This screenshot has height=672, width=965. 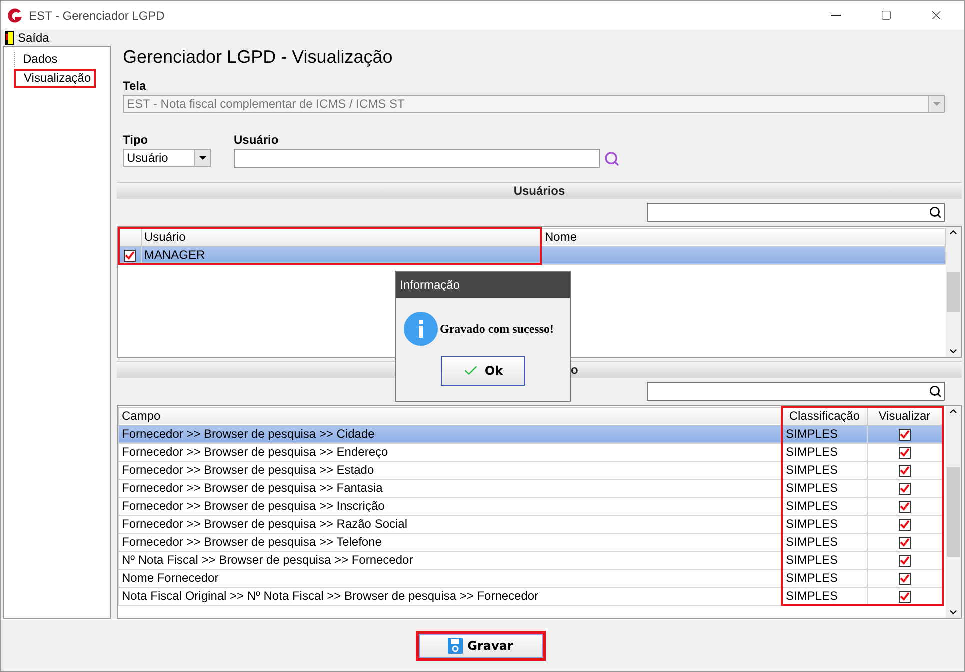 What do you see at coordinates (450, 524) in the screenshot?
I see `table-cell: Fornecedor >> Browser de pesquisa >> Razão Social` at bounding box center [450, 524].